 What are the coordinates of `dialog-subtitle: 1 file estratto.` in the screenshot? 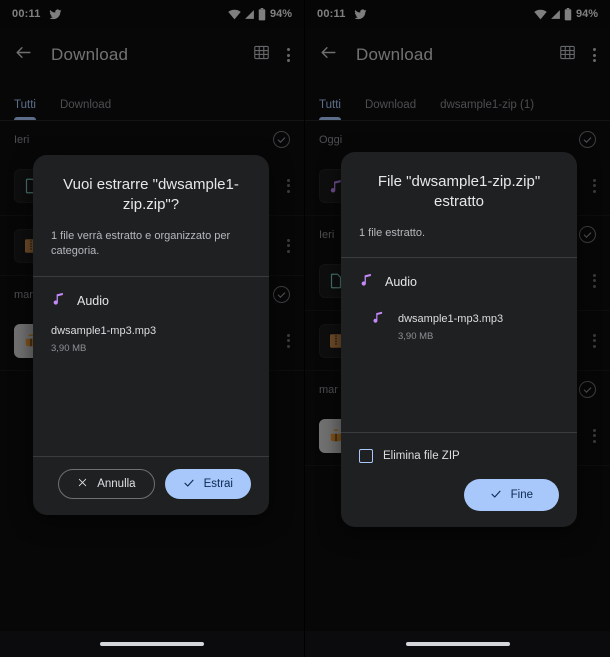 It's located at (392, 232).